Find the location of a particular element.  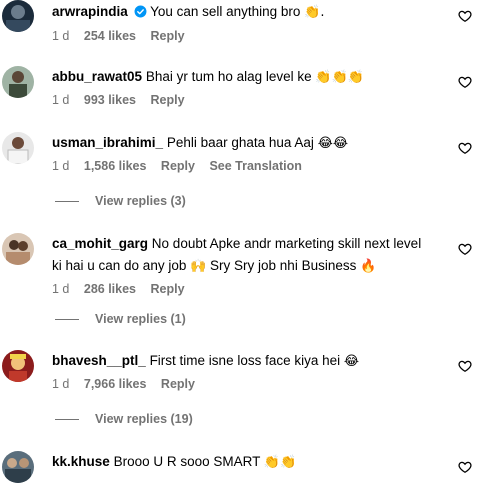

view-replies-button: View replies (1) is located at coordinates (120, 319).